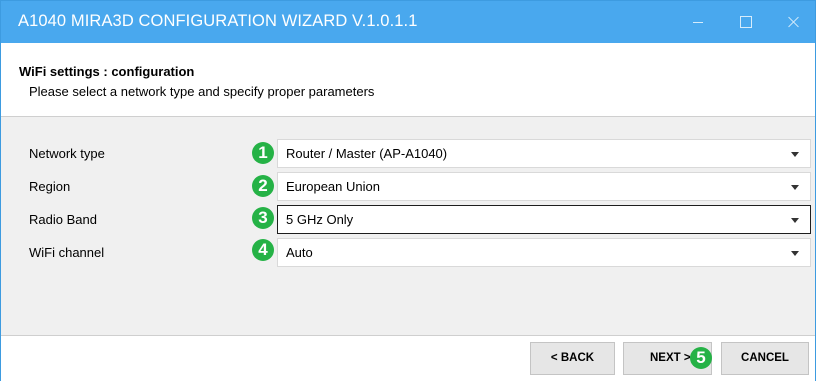 The height and width of the screenshot is (381, 816). What do you see at coordinates (701, 358) in the screenshot?
I see `step-badge-5: 5` at bounding box center [701, 358].